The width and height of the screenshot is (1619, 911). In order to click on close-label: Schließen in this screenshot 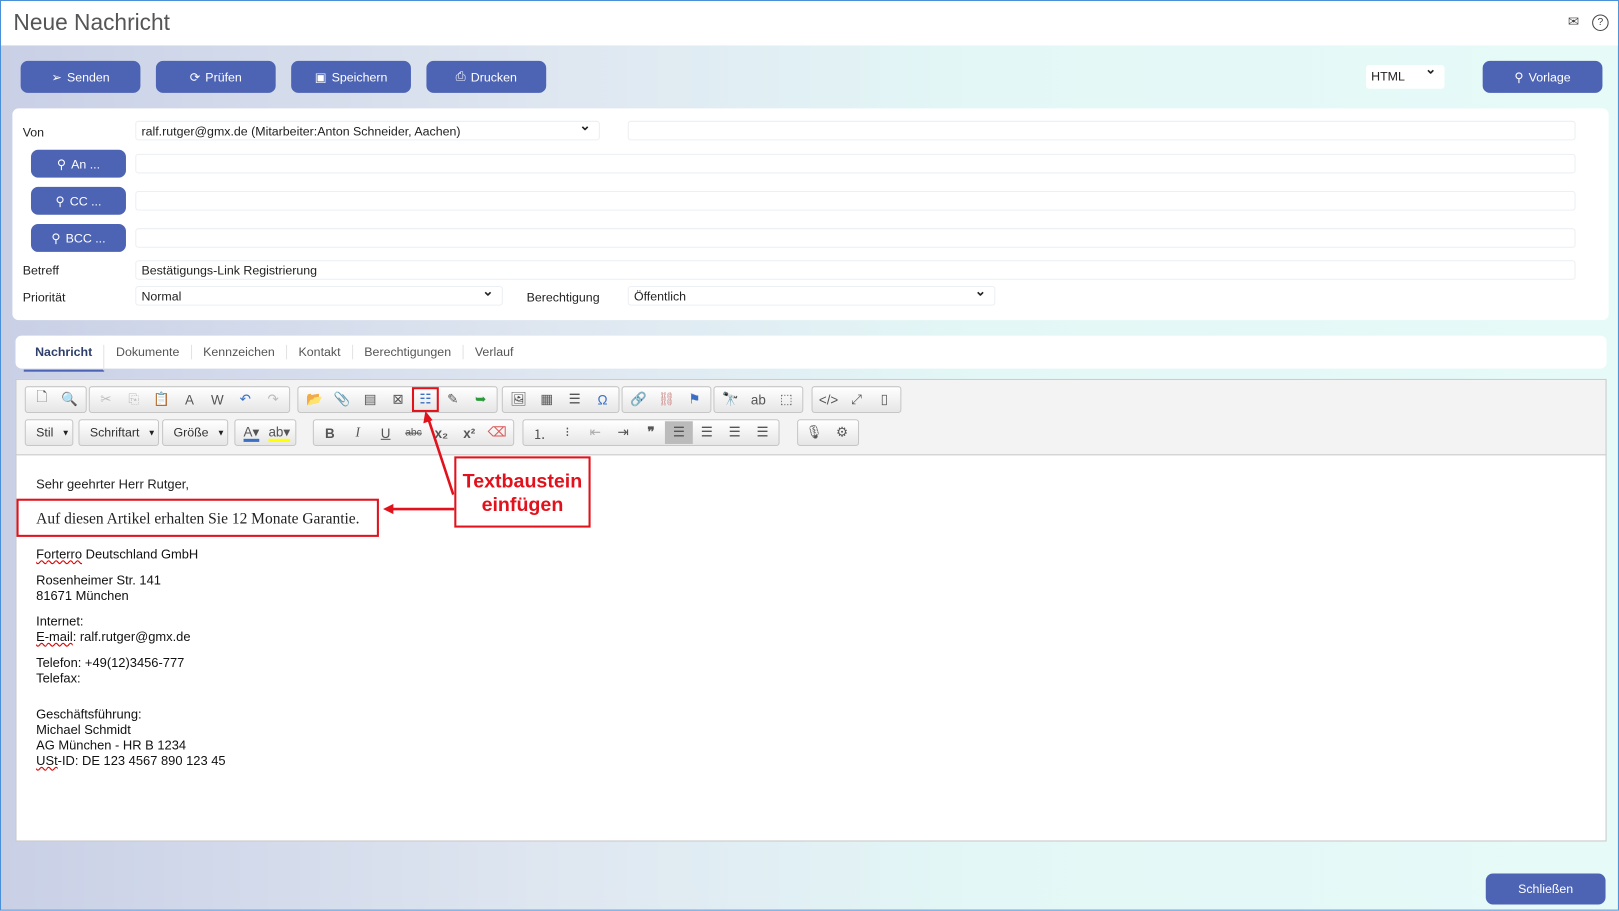, I will do `click(1546, 889)`.